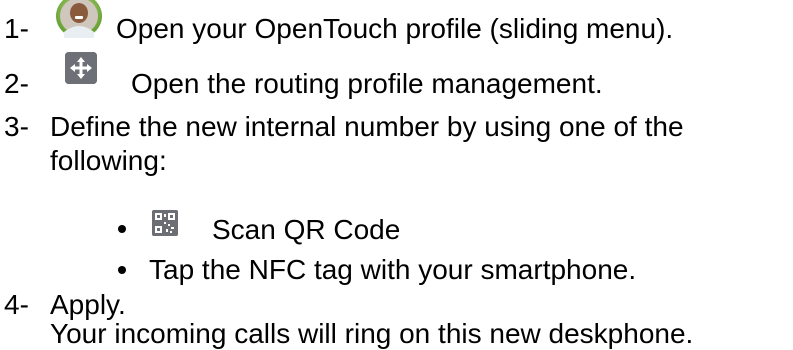  What do you see at coordinates (165, 223) in the screenshot?
I see `qr-code-icon` at bounding box center [165, 223].